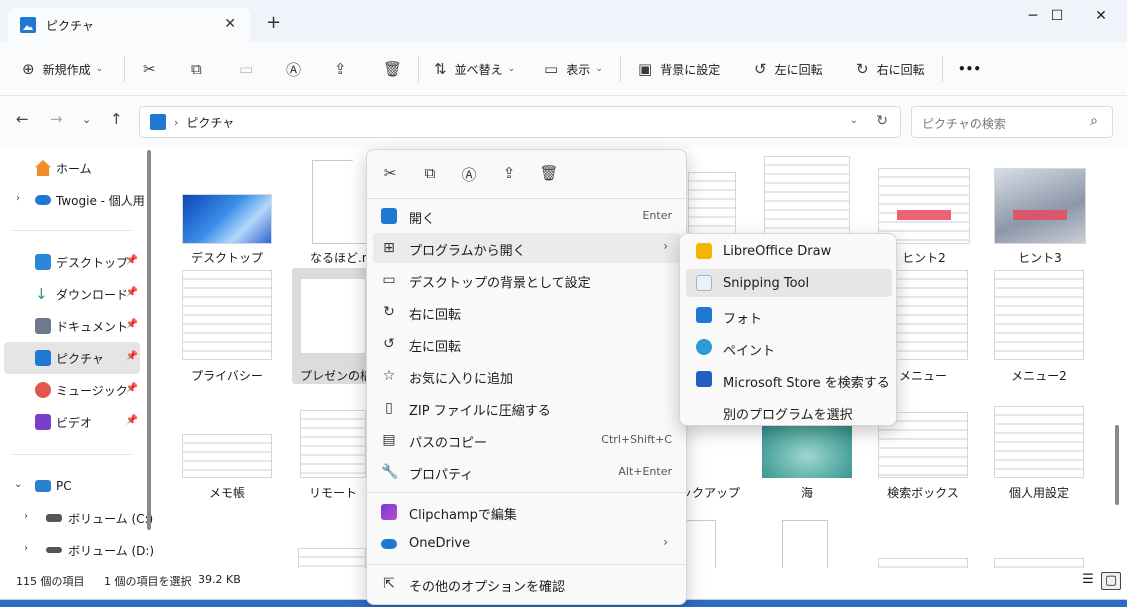 This screenshot has width=1127, height=607. What do you see at coordinates (1088, 581) in the screenshot?
I see `details-view-icon: ☰` at bounding box center [1088, 581].